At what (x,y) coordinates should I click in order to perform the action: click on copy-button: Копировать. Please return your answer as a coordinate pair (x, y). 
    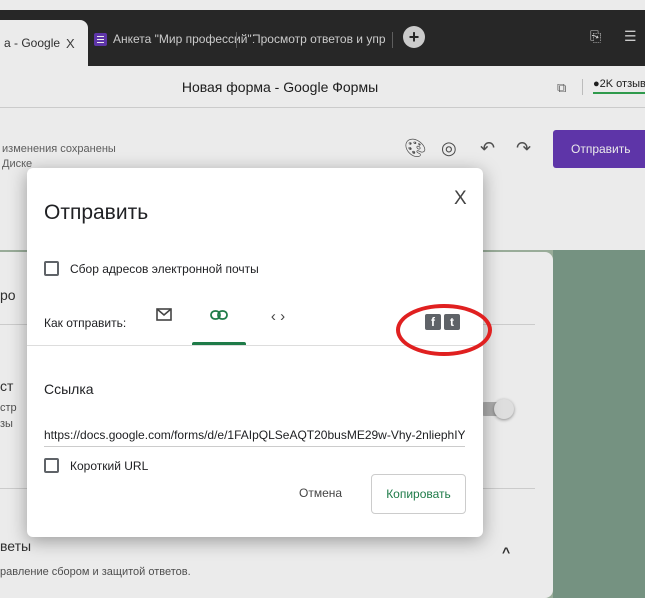
    Looking at the image, I should click on (418, 494).